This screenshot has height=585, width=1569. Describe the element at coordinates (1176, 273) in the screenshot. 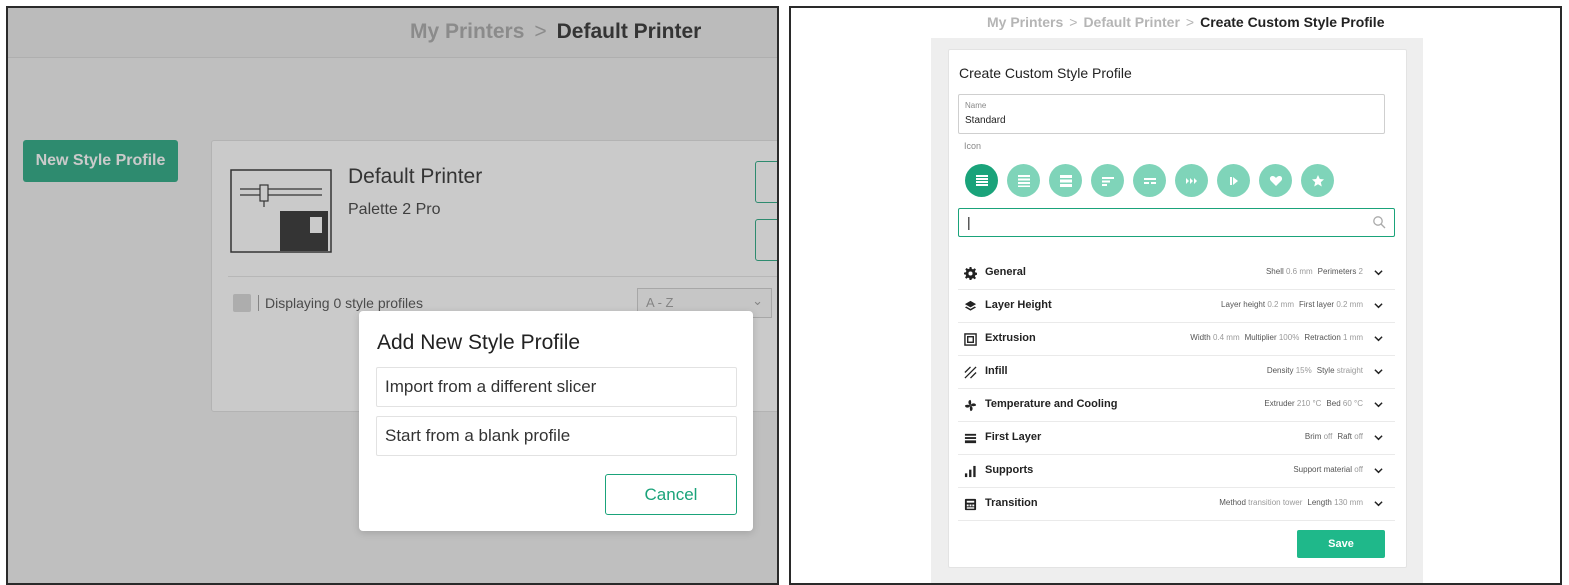

I see `setting-row-general: General Shell 0.6 mm Perimeters 2` at that location.